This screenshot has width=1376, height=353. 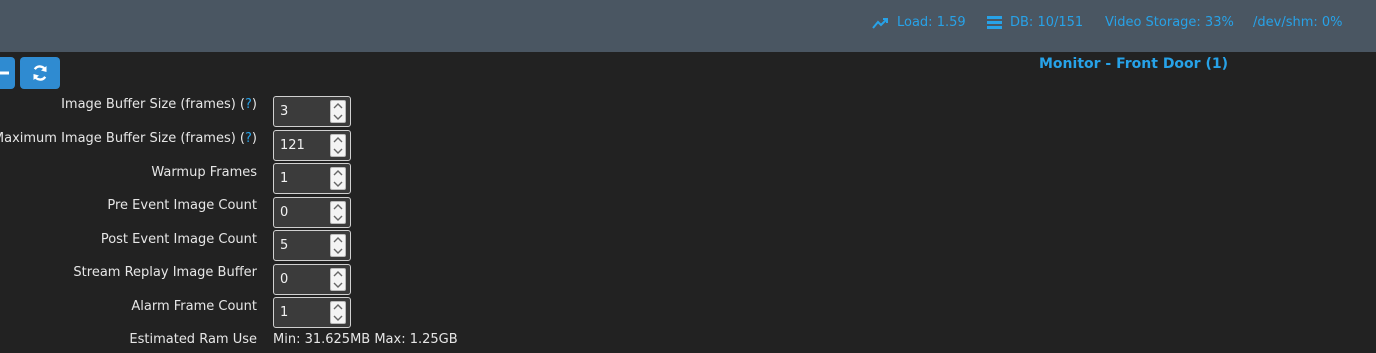 I want to click on db-stat: DB: 10/151, so click(x=1035, y=22).